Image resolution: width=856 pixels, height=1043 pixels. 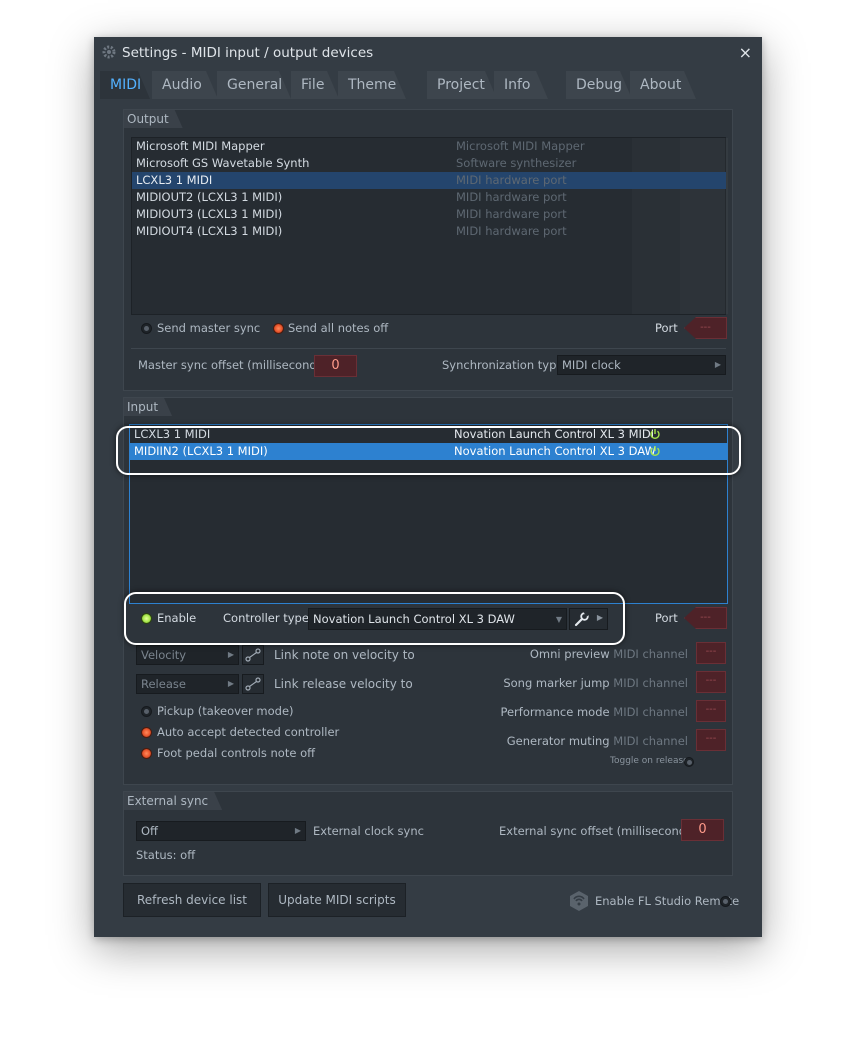 I want to click on tab-midi: MIDI, so click(x=125, y=85).